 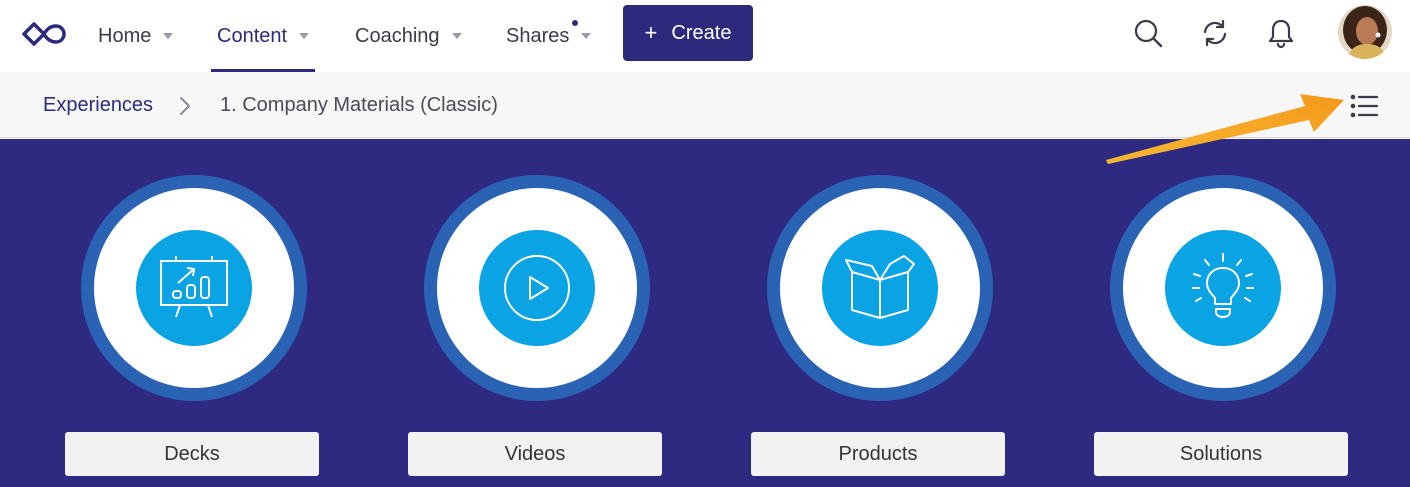 What do you see at coordinates (185, 106) in the screenshot?
I see `chevron-right-icon` at bounding box center [185, 106].